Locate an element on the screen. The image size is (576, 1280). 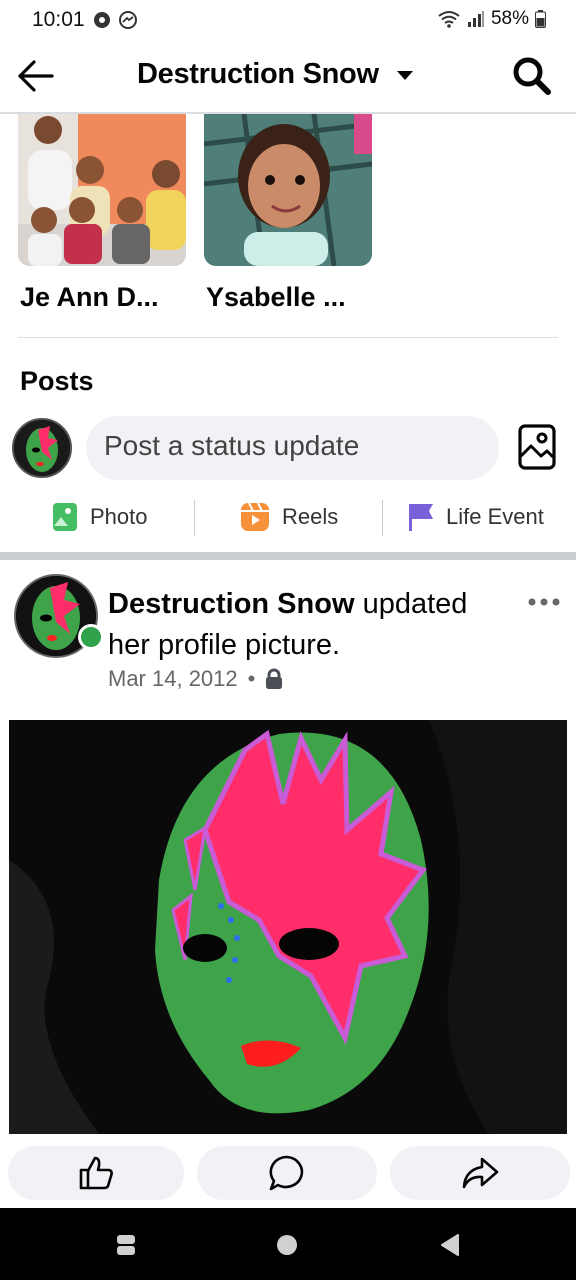
family-photo-image is located at coordinates (102, 190).